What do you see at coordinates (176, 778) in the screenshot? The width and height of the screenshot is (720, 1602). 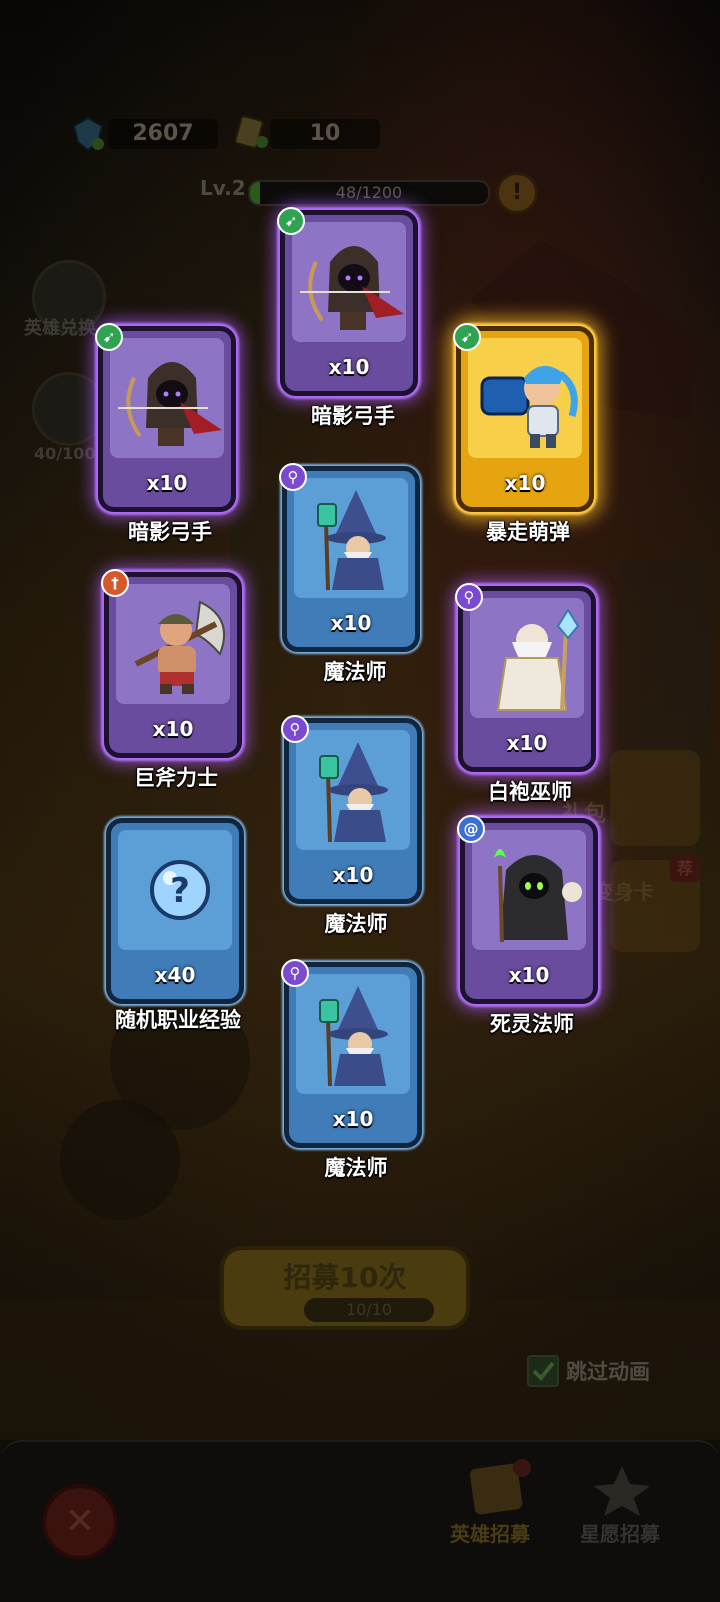 I see `card-name: 巨斧力士` at bounding box center [176, 778].